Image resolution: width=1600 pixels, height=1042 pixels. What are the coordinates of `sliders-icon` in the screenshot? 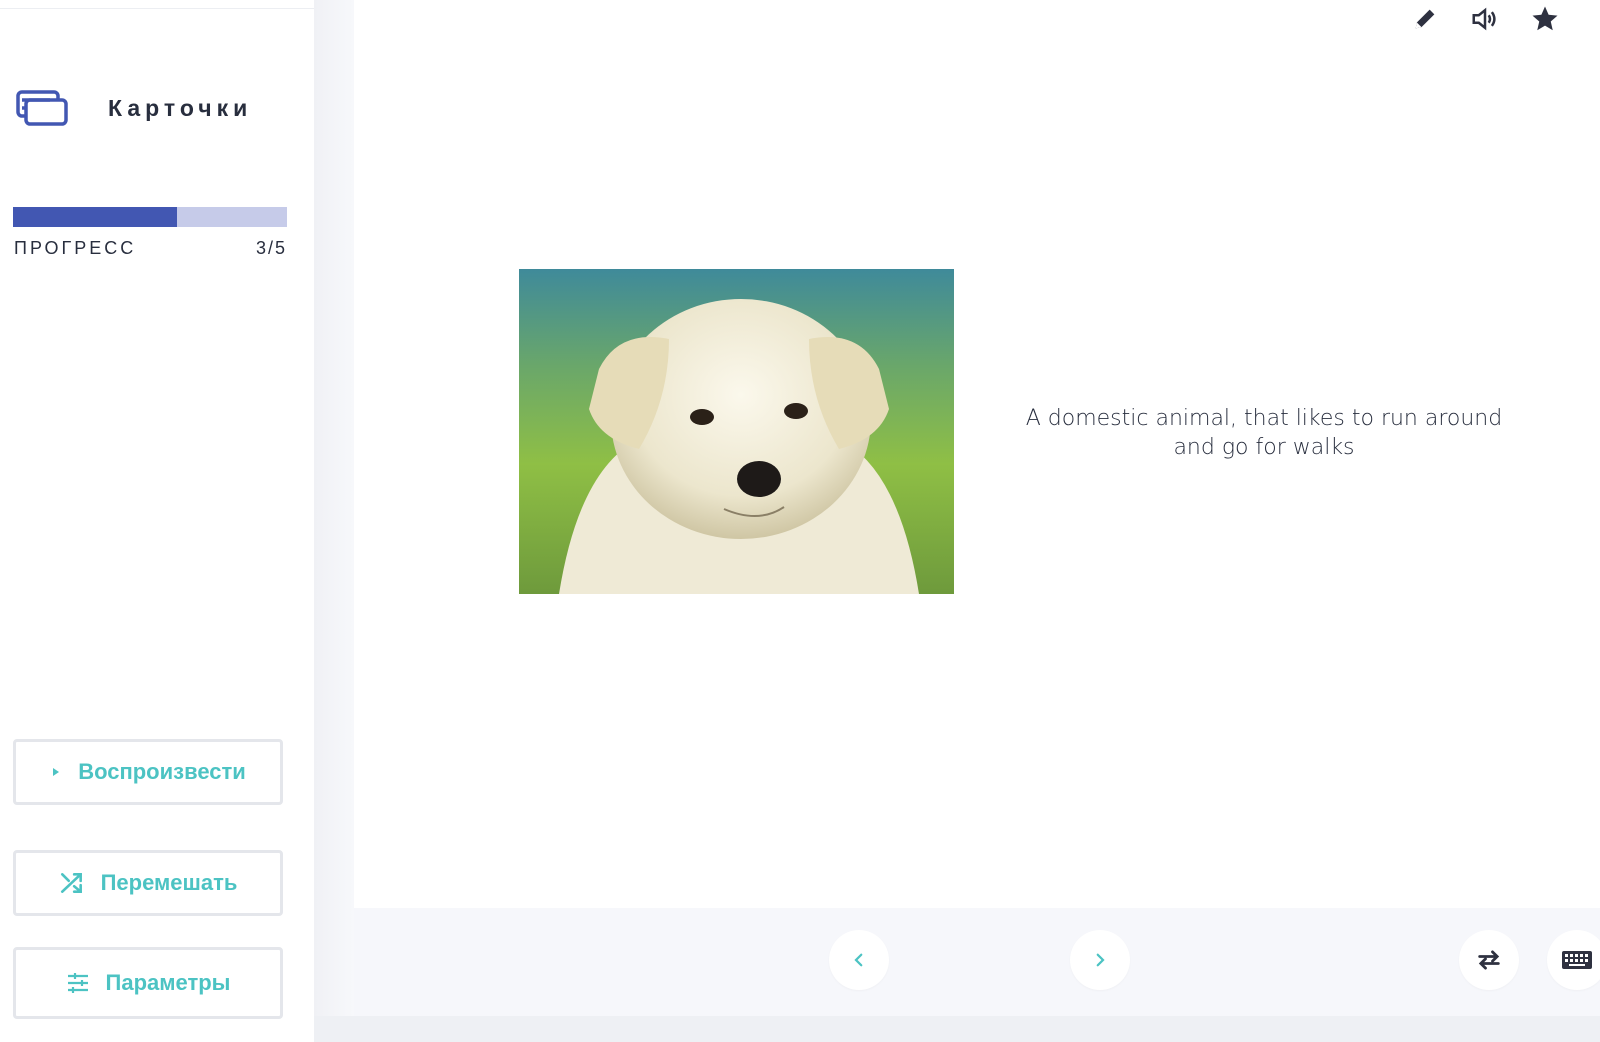 It's located at (78, 983).